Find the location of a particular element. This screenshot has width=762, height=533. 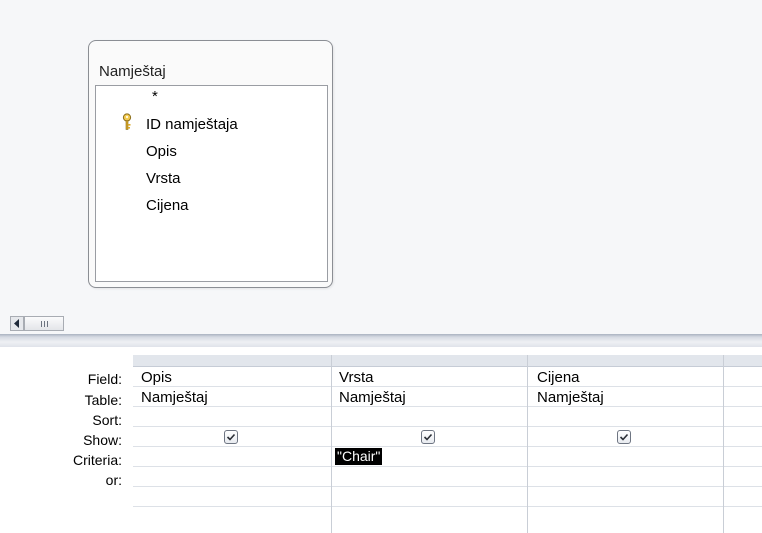

cell-field-col3: Cijena is located at coordinates (558, 377).